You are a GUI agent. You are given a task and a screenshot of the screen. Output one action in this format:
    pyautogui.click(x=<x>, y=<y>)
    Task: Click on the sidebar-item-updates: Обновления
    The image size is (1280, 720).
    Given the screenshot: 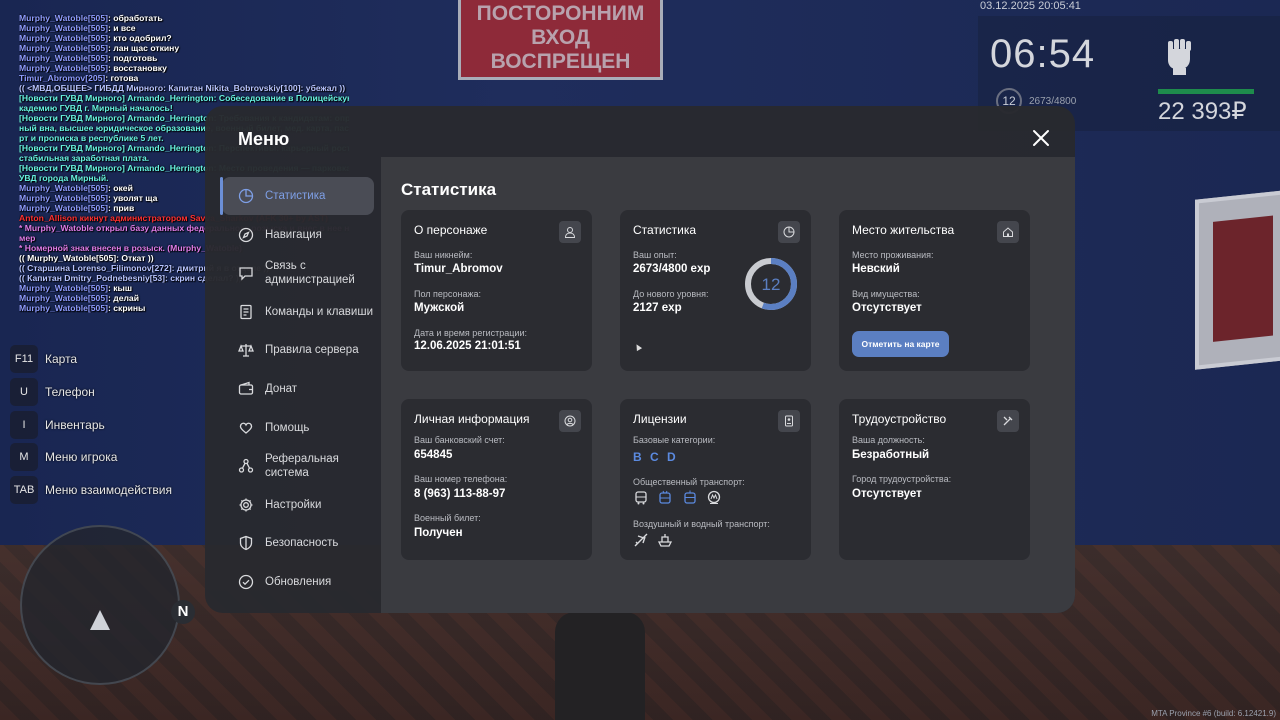 What is the action you would take?
    pyautogui.click(x=298, y=582)
    